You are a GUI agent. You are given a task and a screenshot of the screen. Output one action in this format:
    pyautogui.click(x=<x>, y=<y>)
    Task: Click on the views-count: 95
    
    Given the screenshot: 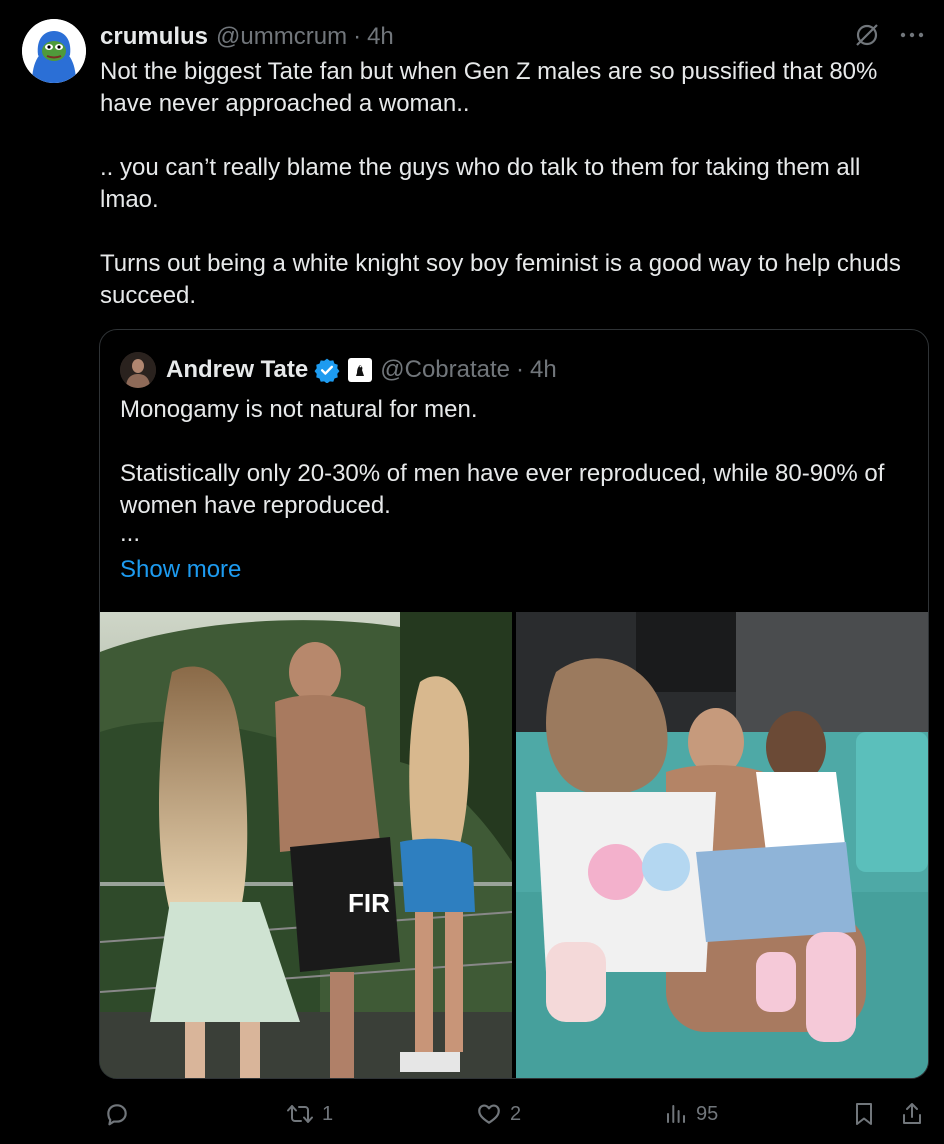 What is the action you would take?
    pyautogui.click(x=707, y=1113)
    